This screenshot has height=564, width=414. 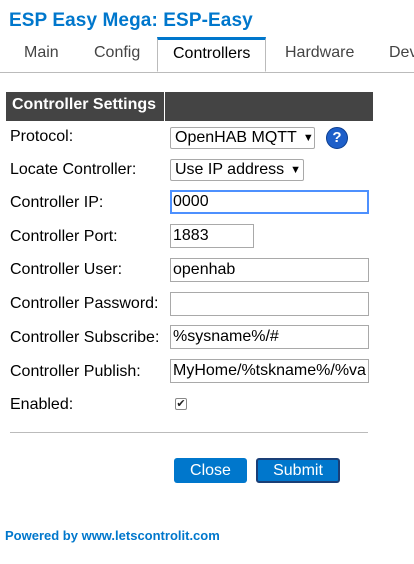 What do you see at coordinates (269, 202) in the screenshot?
I see `controller-ip-field` at bounding box center [269, 202].